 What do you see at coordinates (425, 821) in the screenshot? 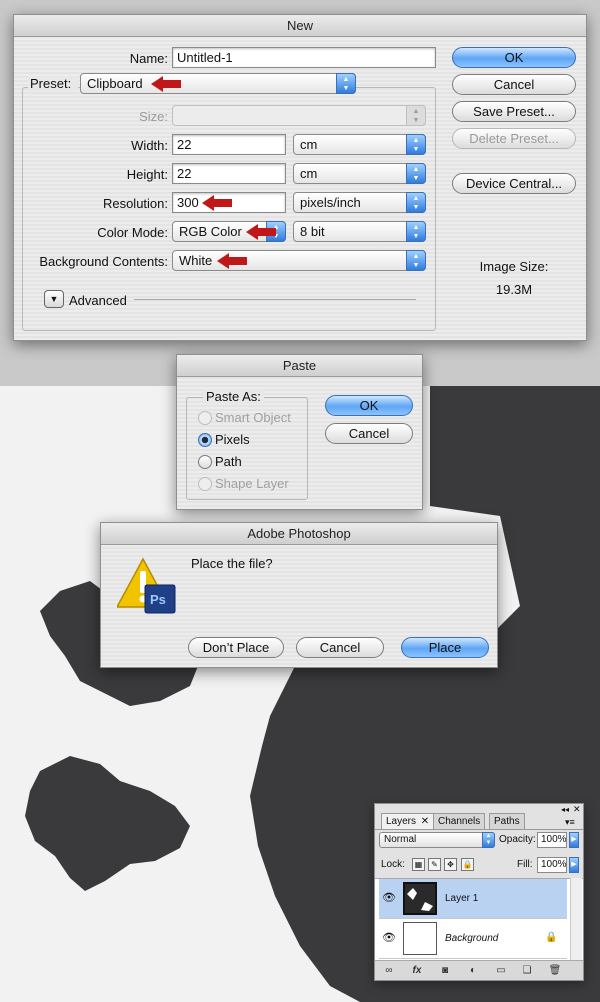
I see `tab-close-icon: ✕` at bounding box center [425, 821].